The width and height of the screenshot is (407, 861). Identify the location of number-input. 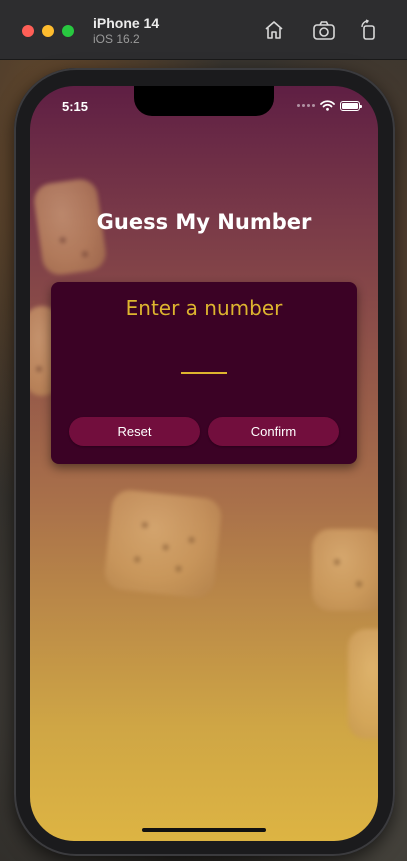
(204, 358).